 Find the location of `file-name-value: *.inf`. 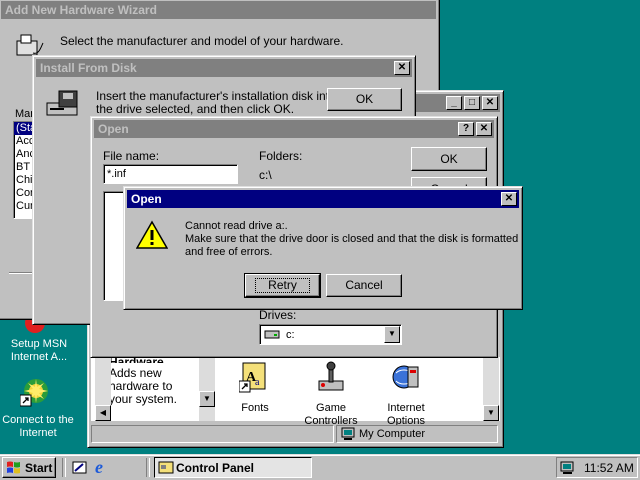

file-name-value: *.inf is located at coordinates (116, 174).